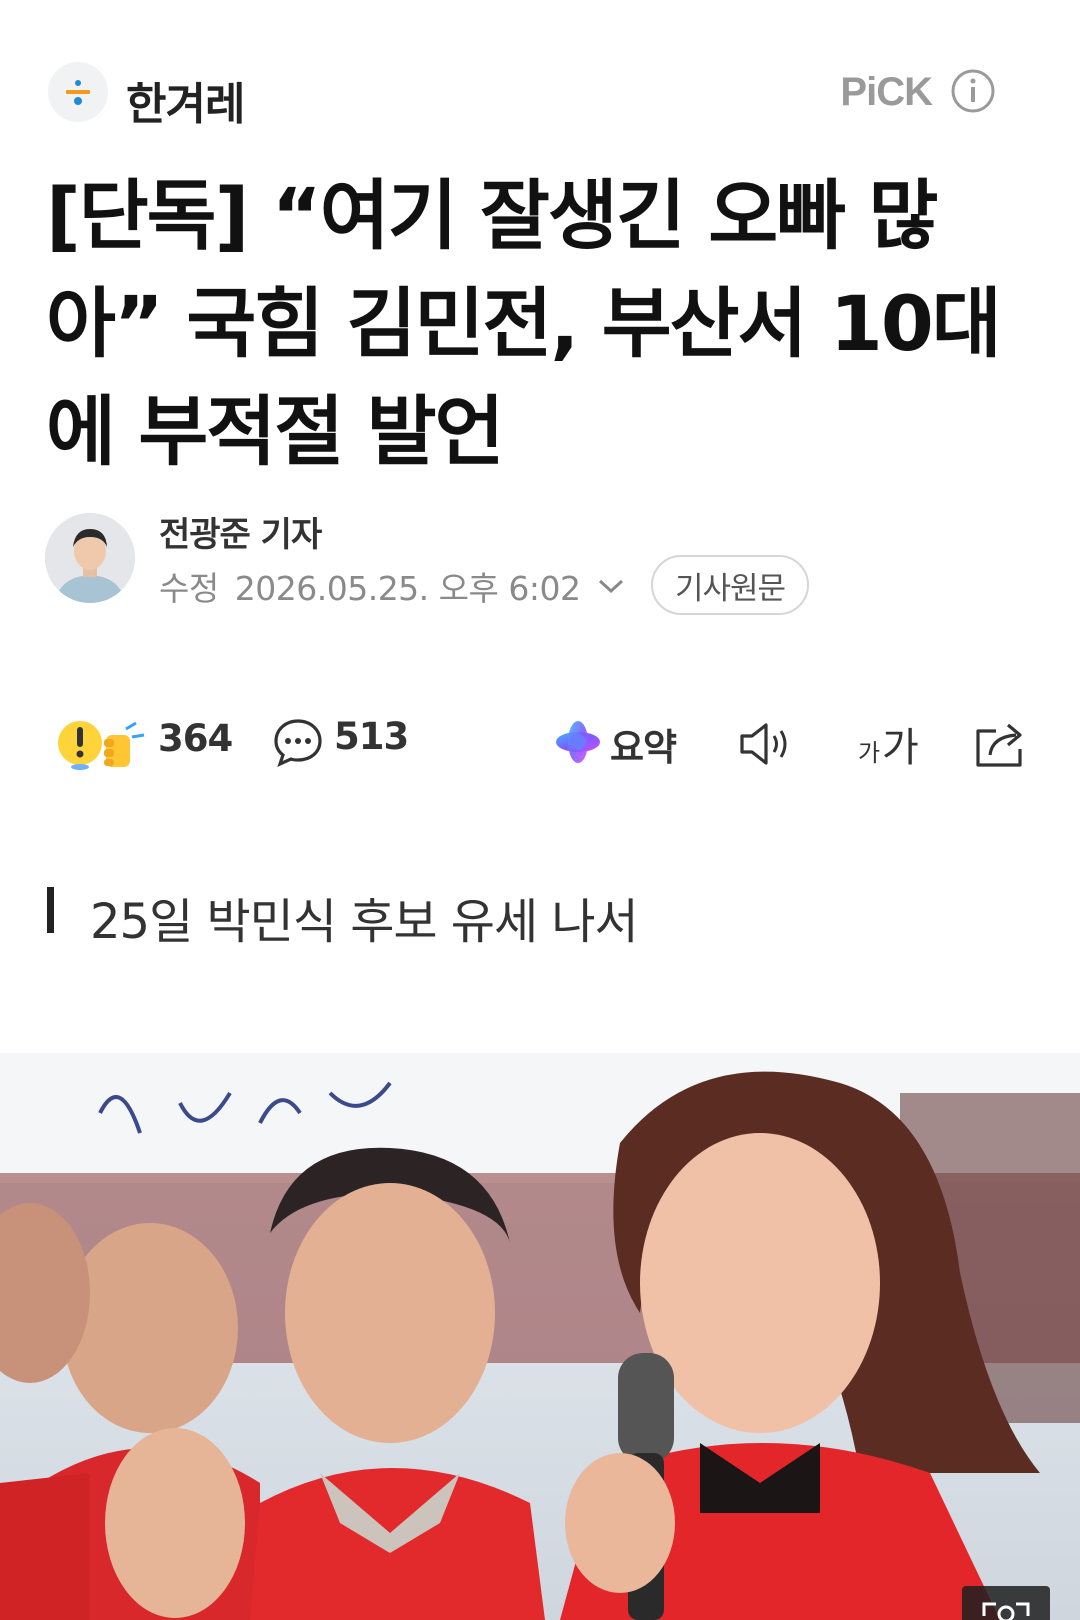 The width and height of the screenshot is (1080, 1620). I want to click on summary-label: 요약, so click(643, 744).